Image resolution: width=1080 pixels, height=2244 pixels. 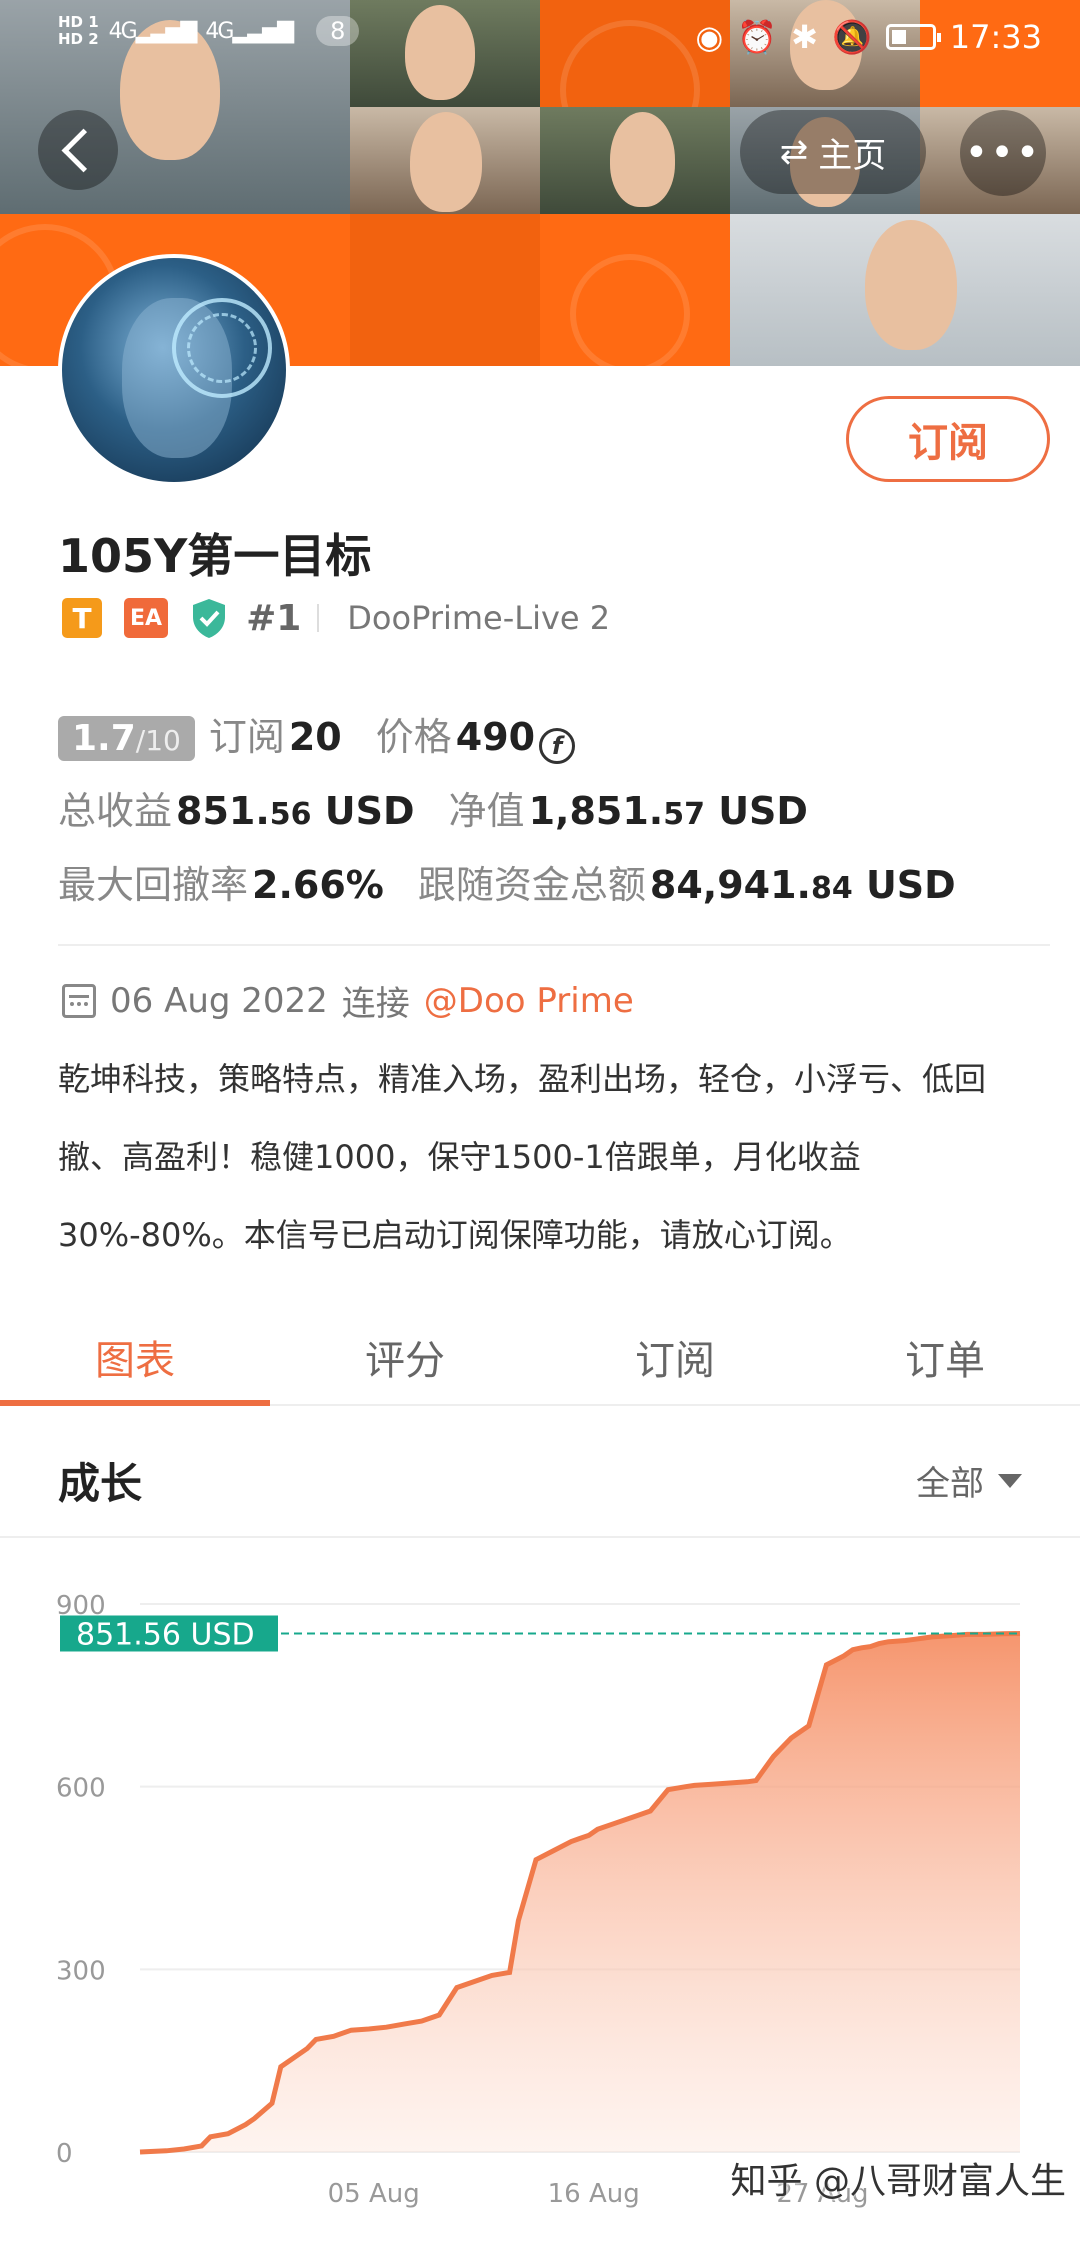 I want to click on max-drawdown-value: 2.66%, so click(x=318, y=885).